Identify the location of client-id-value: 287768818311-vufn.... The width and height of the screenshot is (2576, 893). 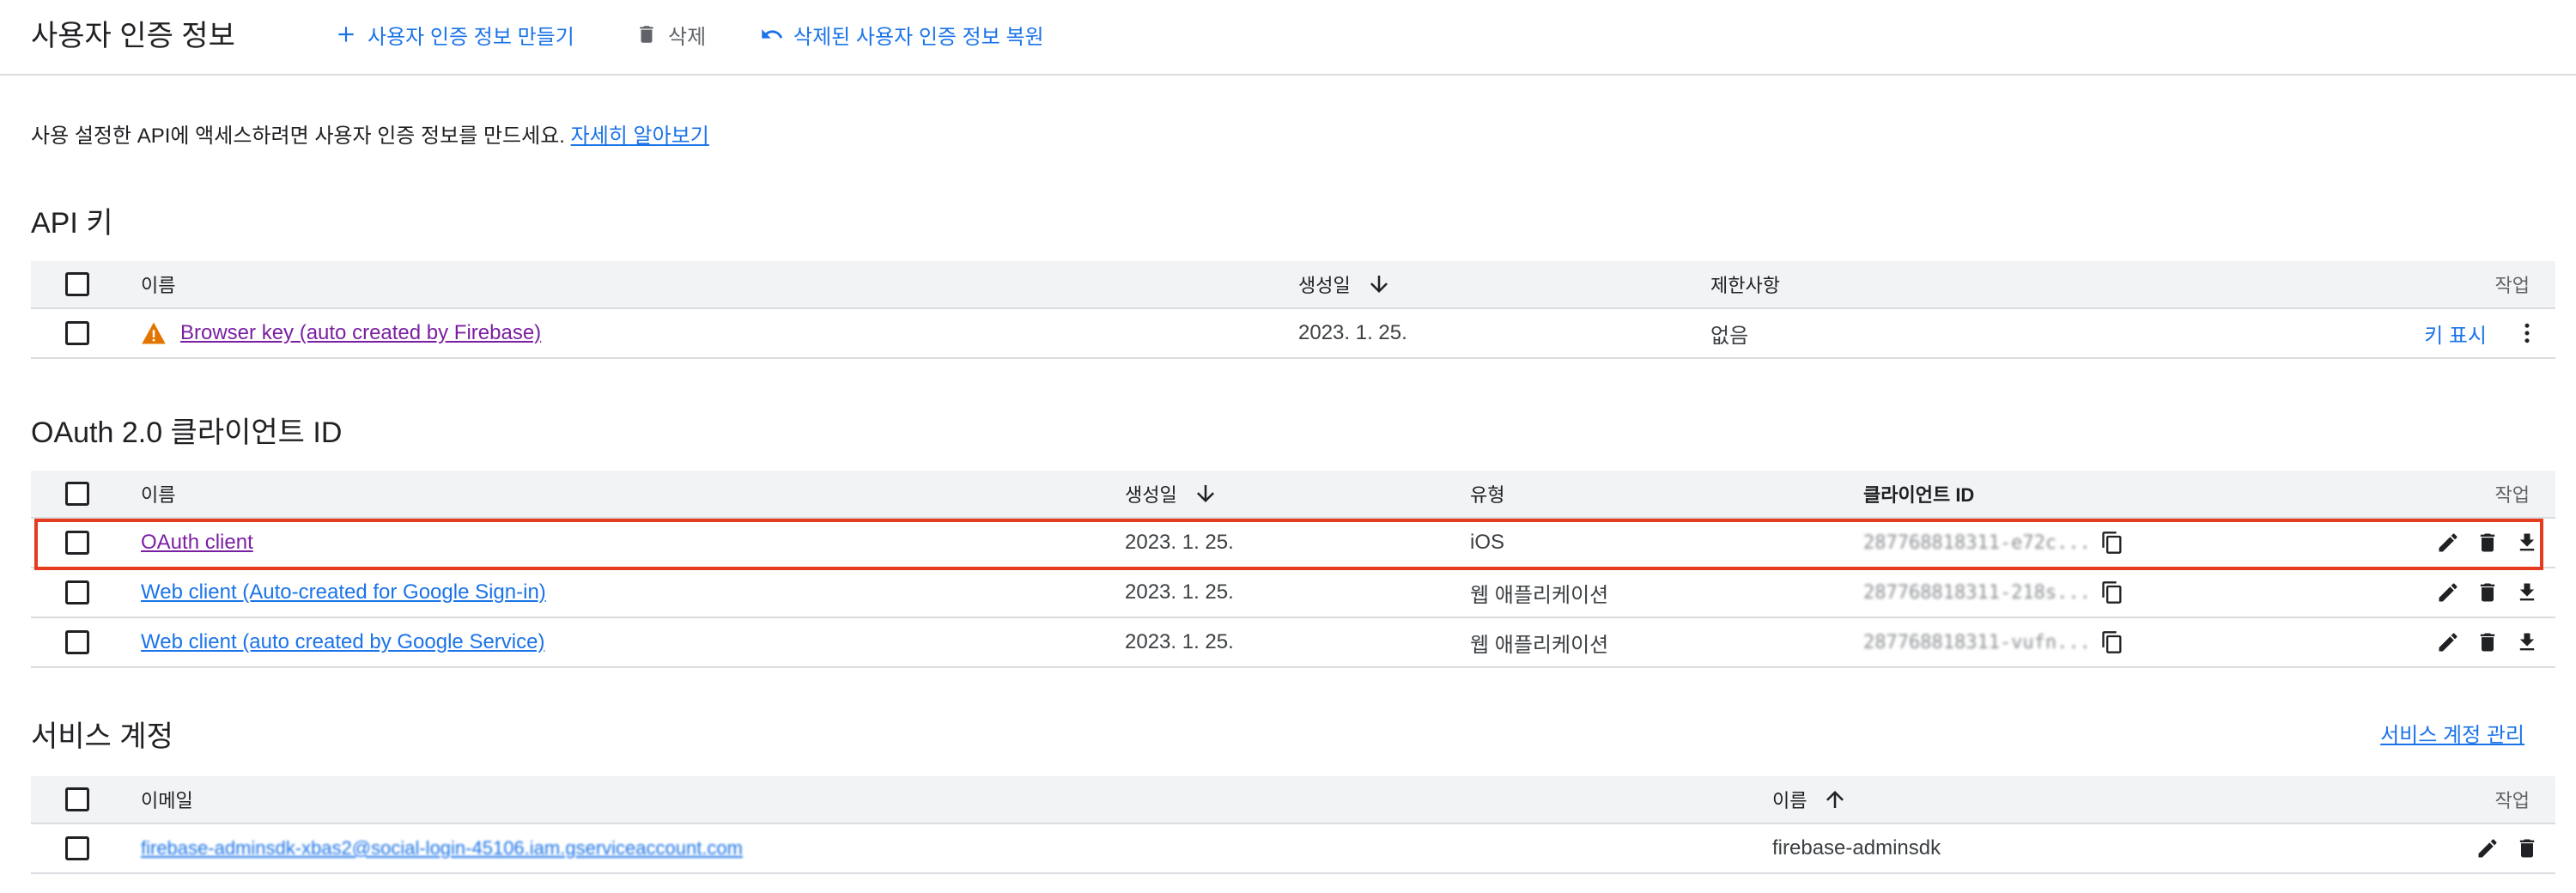
(1977, 642).